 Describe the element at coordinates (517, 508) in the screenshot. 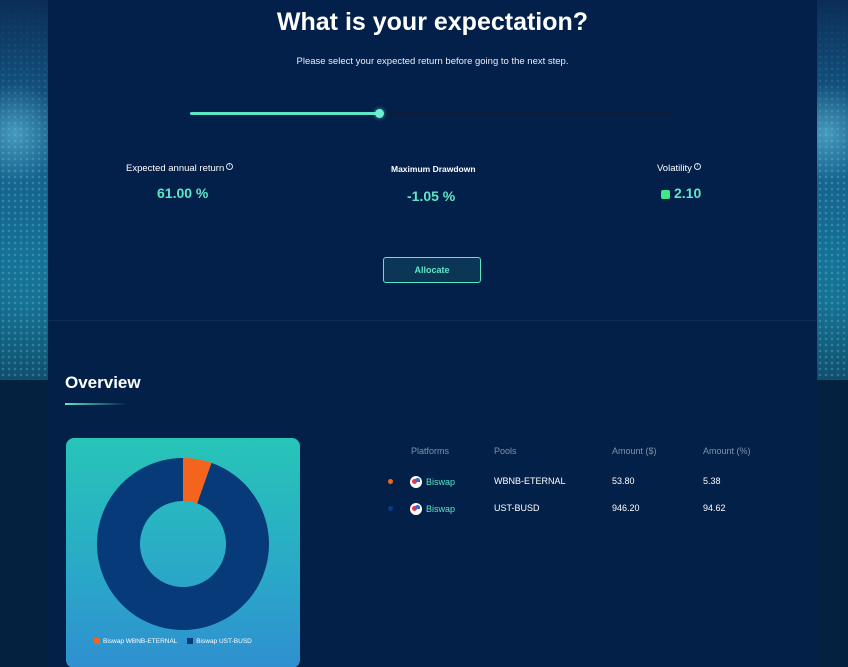

I see `pool-cell: UST-BUSD` at that location.